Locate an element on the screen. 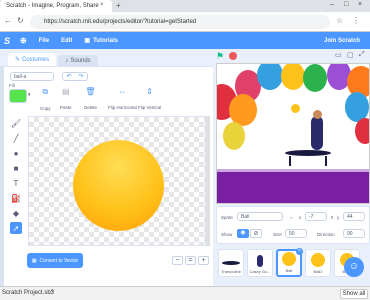  balloon-yellow is located at coordinates (293, 77).